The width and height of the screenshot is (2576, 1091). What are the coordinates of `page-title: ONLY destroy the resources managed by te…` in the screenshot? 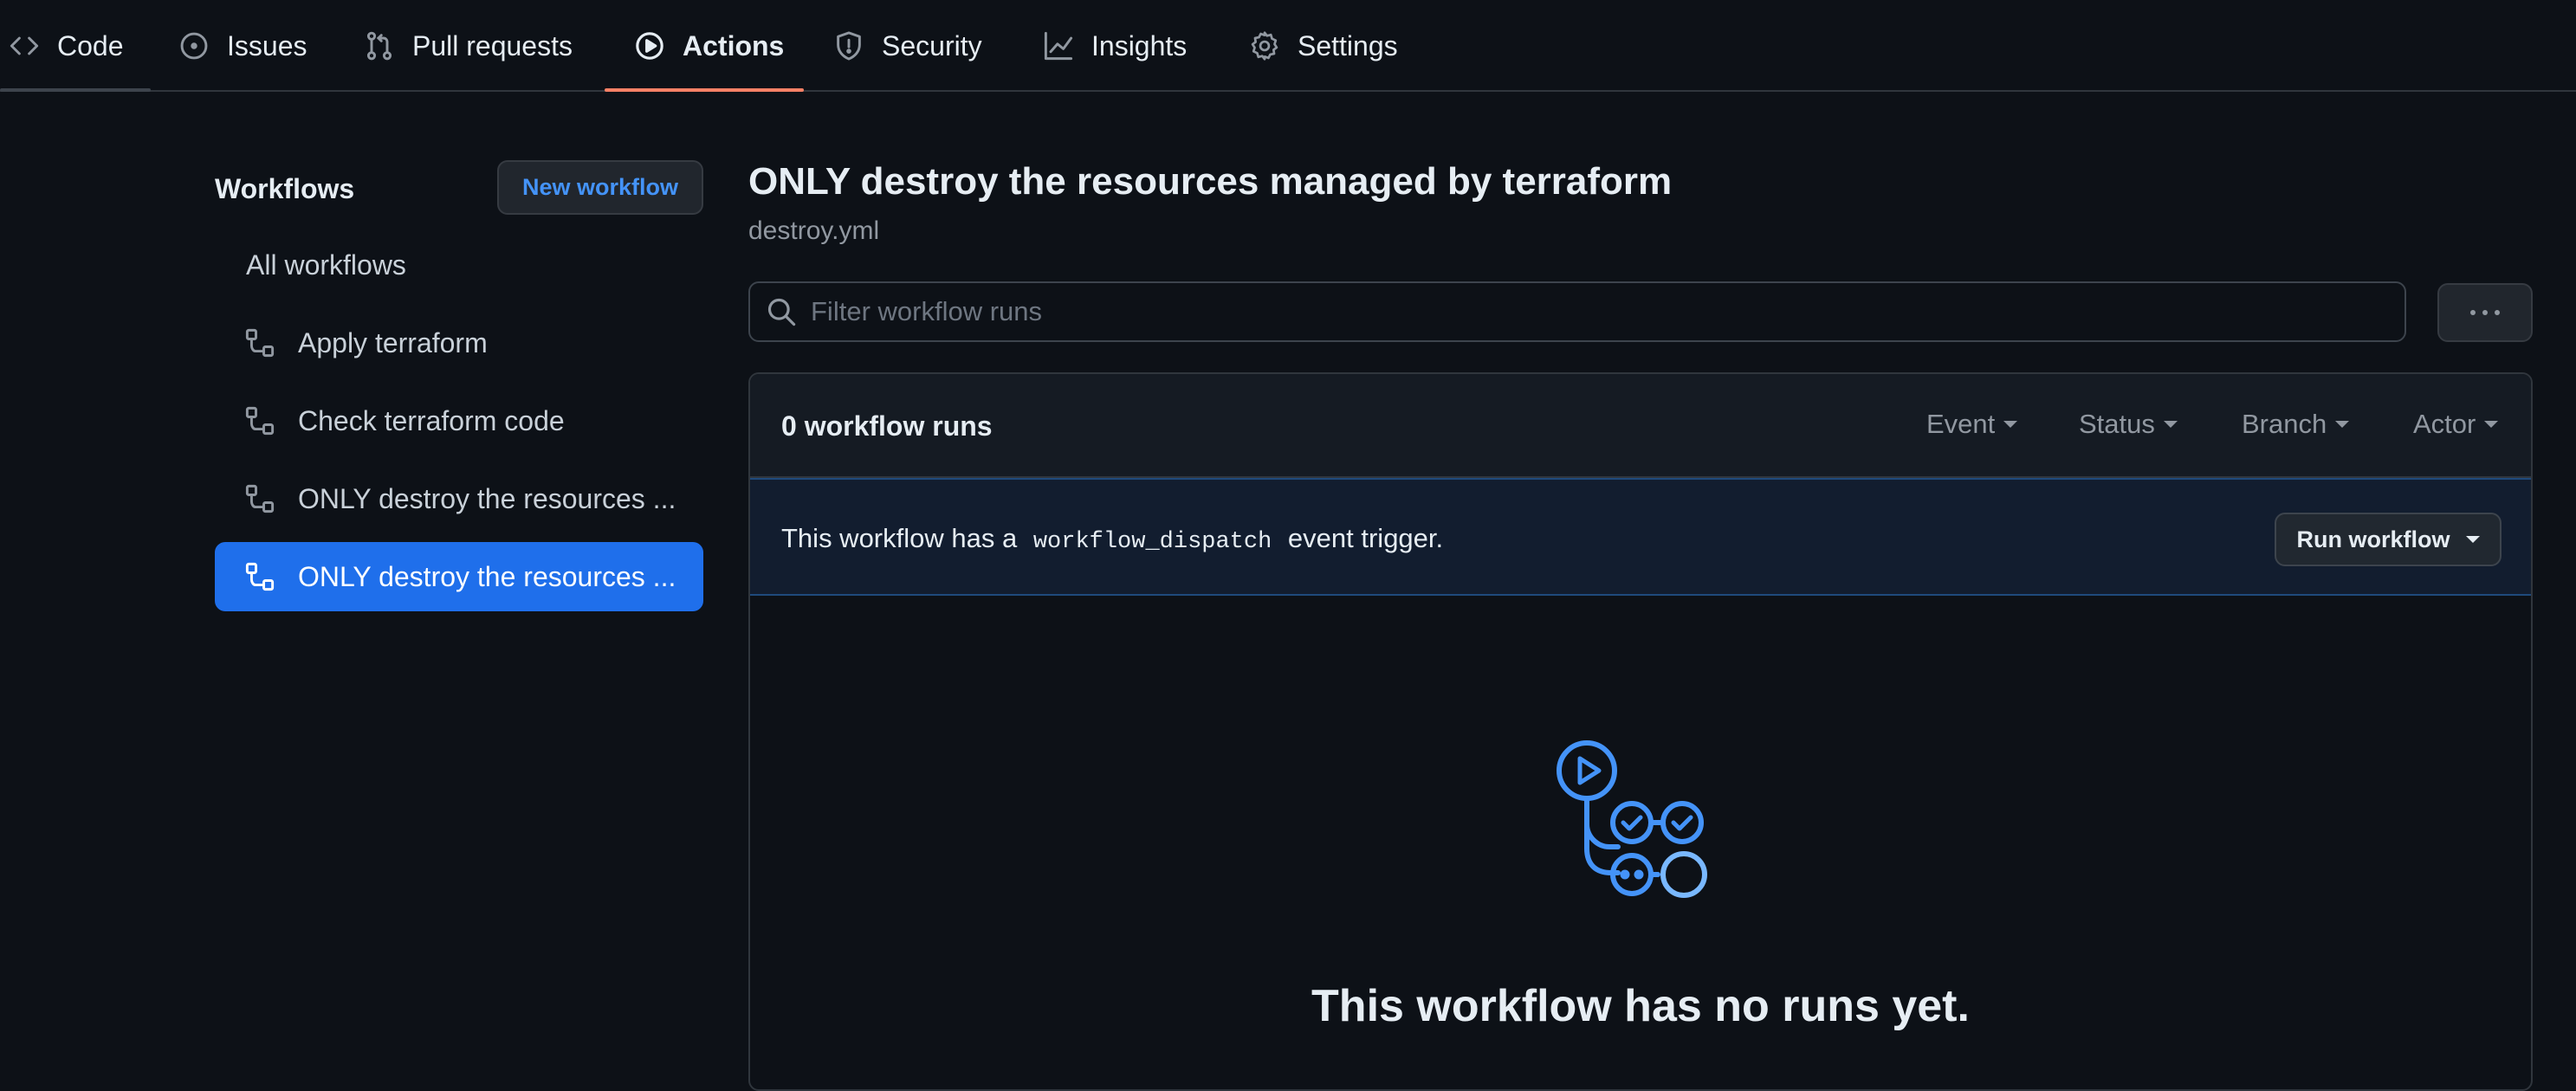 It's located at (1210, 182).